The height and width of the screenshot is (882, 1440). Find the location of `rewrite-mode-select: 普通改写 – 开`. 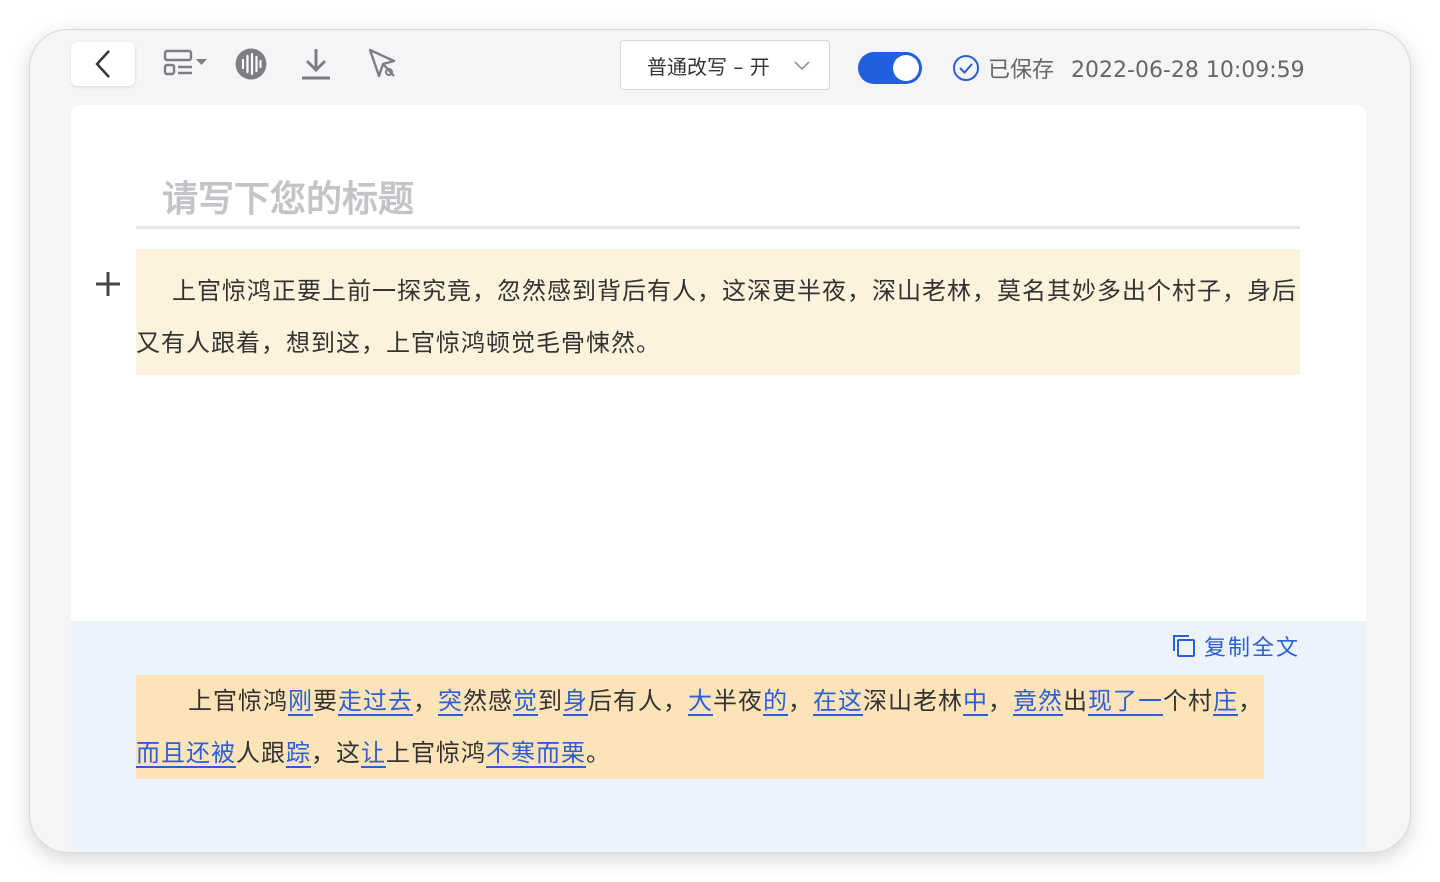

rewrite-mode-select: 普通改写 – 开 is located at coordinates (725, 65).